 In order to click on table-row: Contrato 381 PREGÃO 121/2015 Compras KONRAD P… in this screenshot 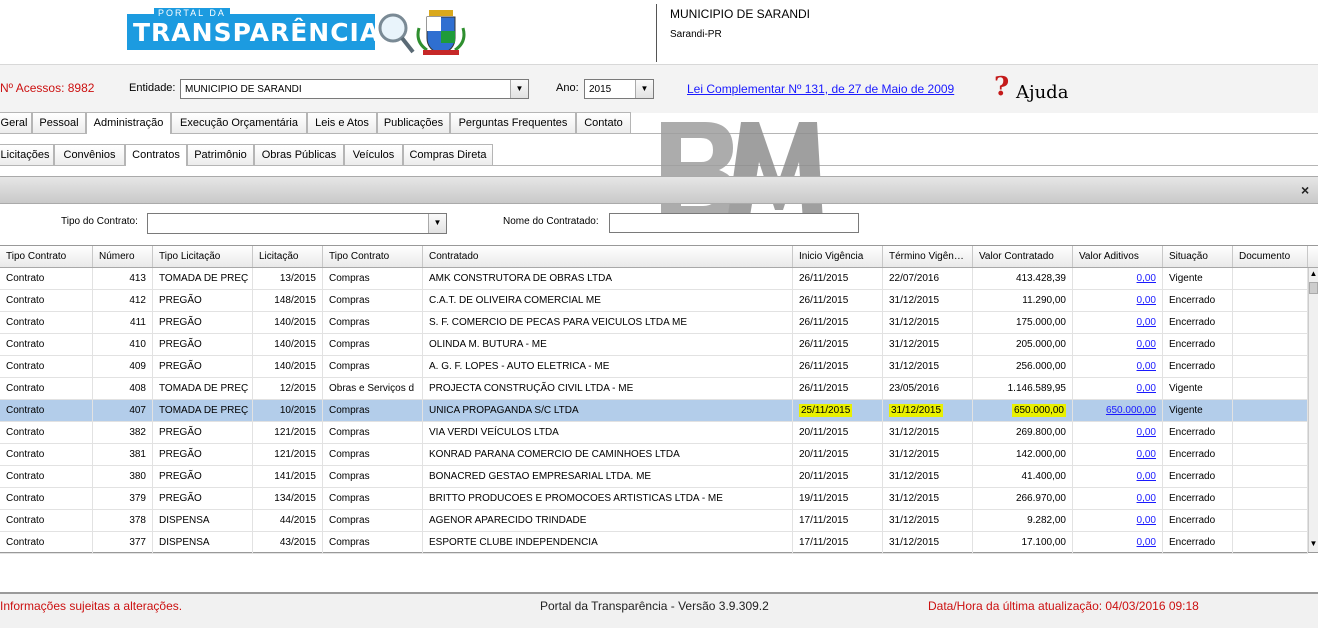, I will do `click(654, 455)`.